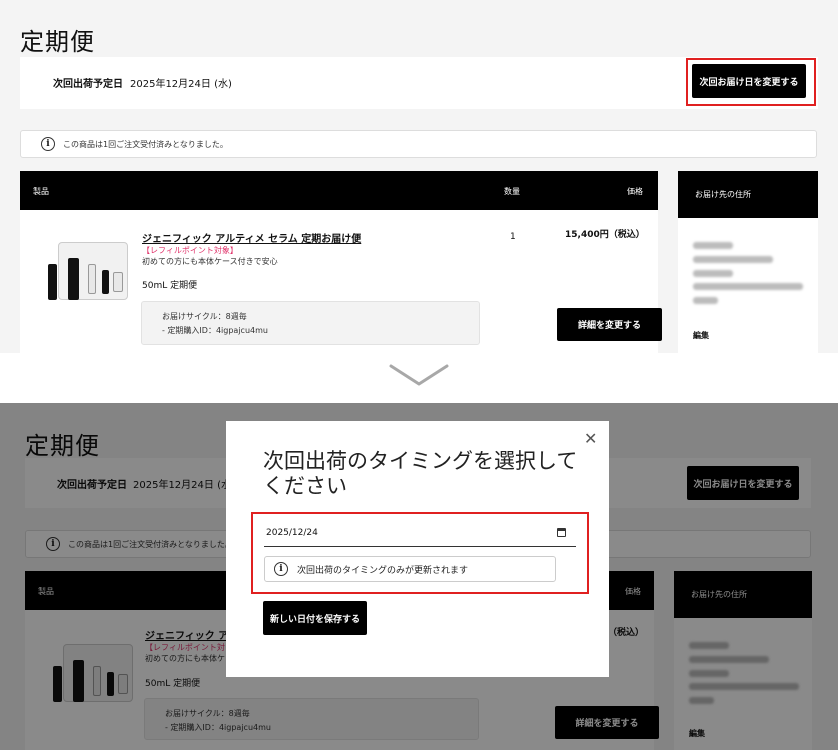 This screenshot has height=750, width=838. I want to click on col-qty: 数量, so click(512, 191).